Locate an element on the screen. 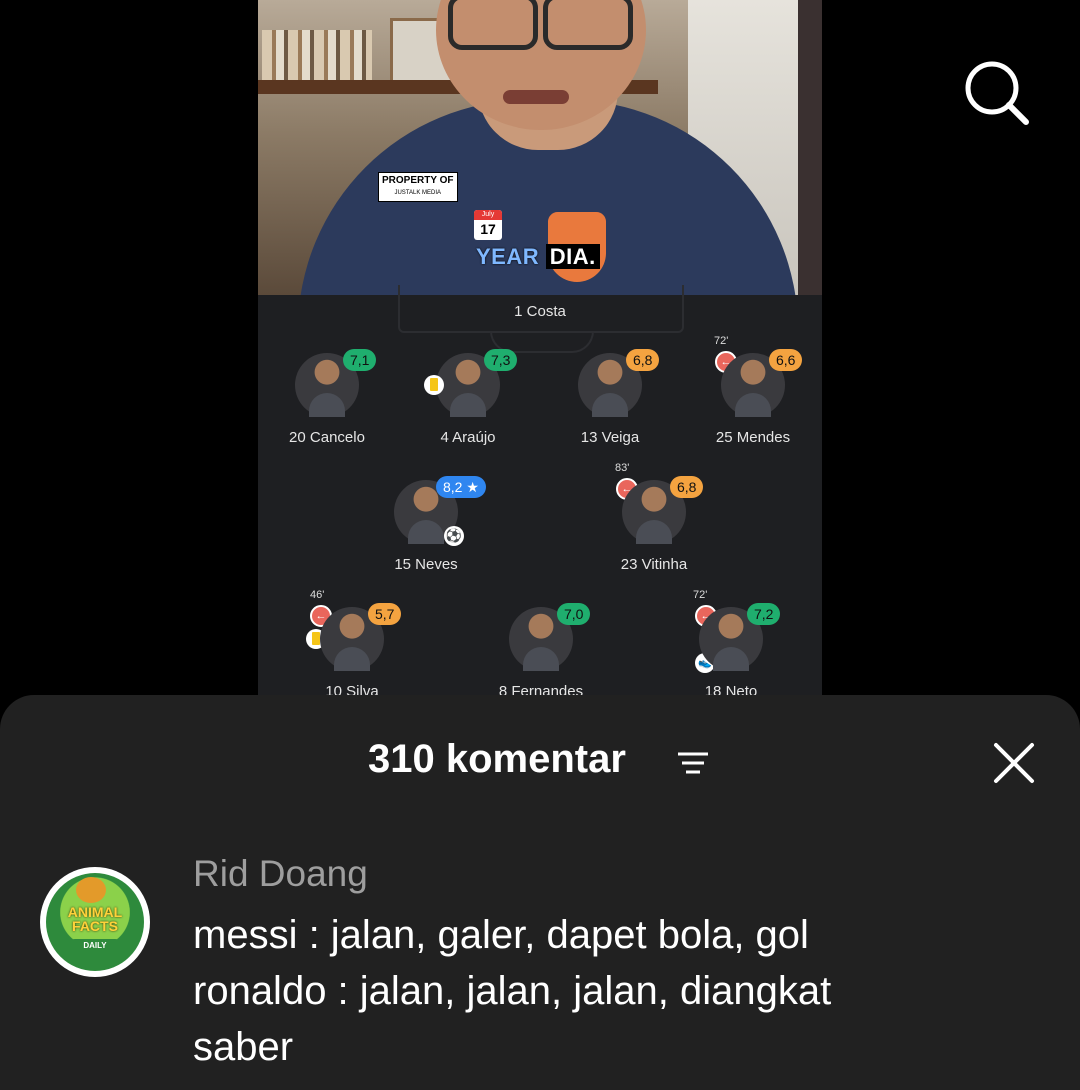  close-icon is located at coordinates (1014, 763).